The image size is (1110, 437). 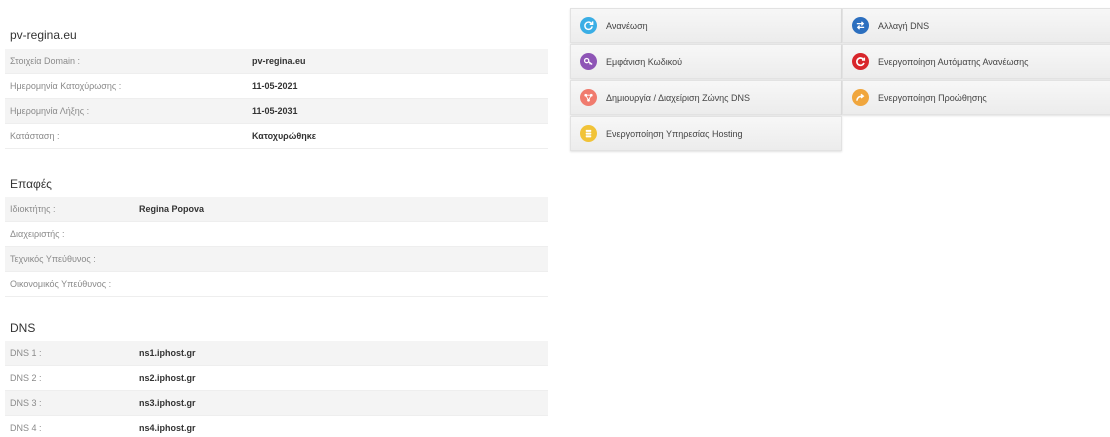 I want to click on change-dns-button: Αλλαγή DNS, so click(x=976, y=25).